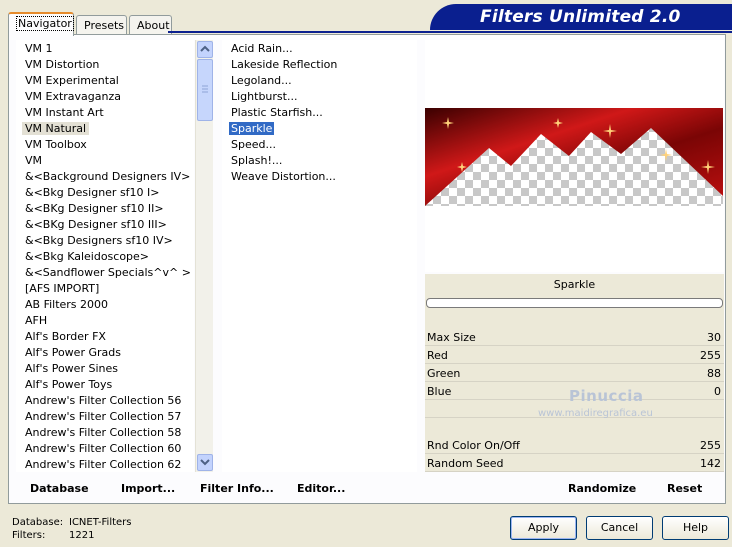 The image size is (732, 547). What do you see at coordinates (107, 321) in the screenshot?
I see `category-item: AFH` at bounding box center [107, 321].